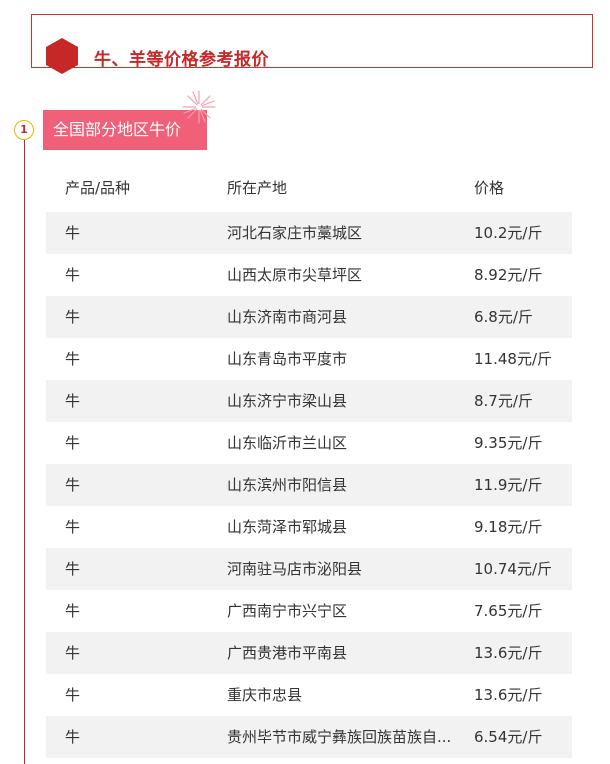  Describe the element at coordinates (309, 189) in the screenshot. I see `table-header: 产品/品种 所在产地 价格` at that location.